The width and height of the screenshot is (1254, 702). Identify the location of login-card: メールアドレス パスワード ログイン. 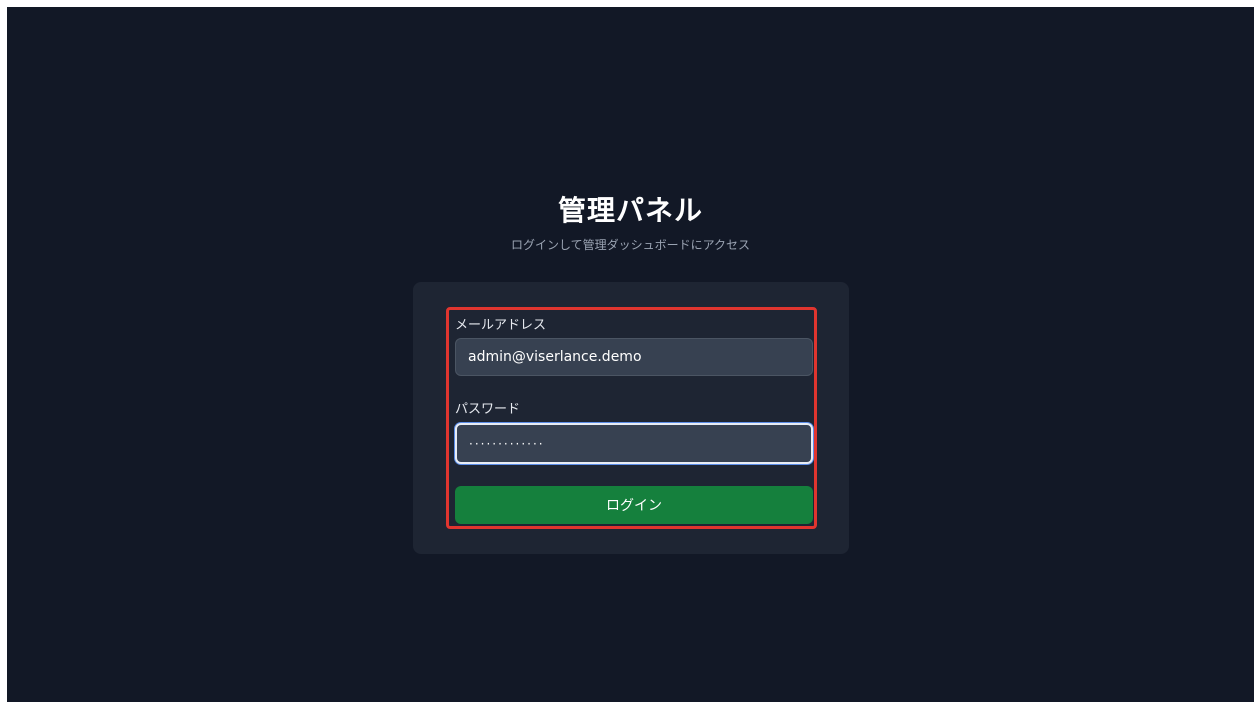
(631, 418).